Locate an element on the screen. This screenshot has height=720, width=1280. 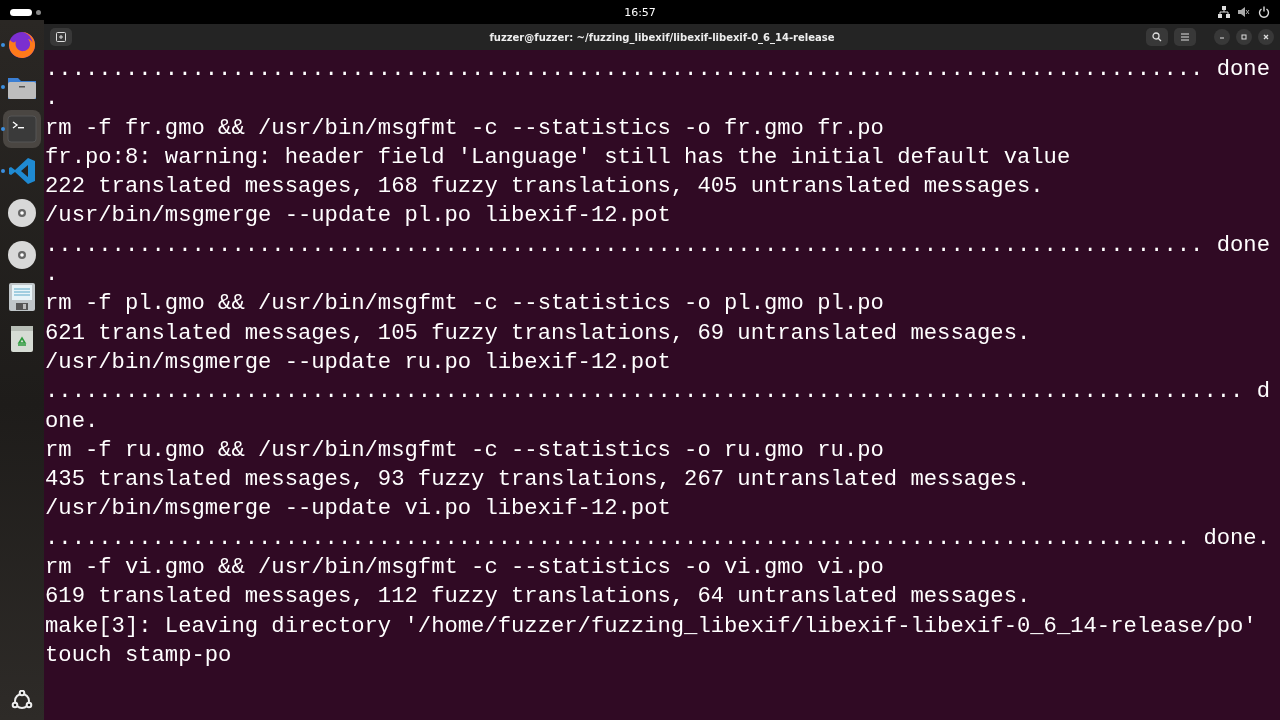
search-icon is located at coordinates (1157, 37).